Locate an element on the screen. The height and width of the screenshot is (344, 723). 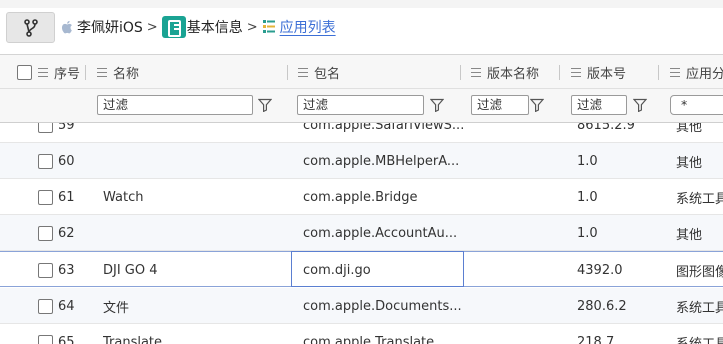
cell-version-code: 280.6.2 is located at coordinates (602, 306).